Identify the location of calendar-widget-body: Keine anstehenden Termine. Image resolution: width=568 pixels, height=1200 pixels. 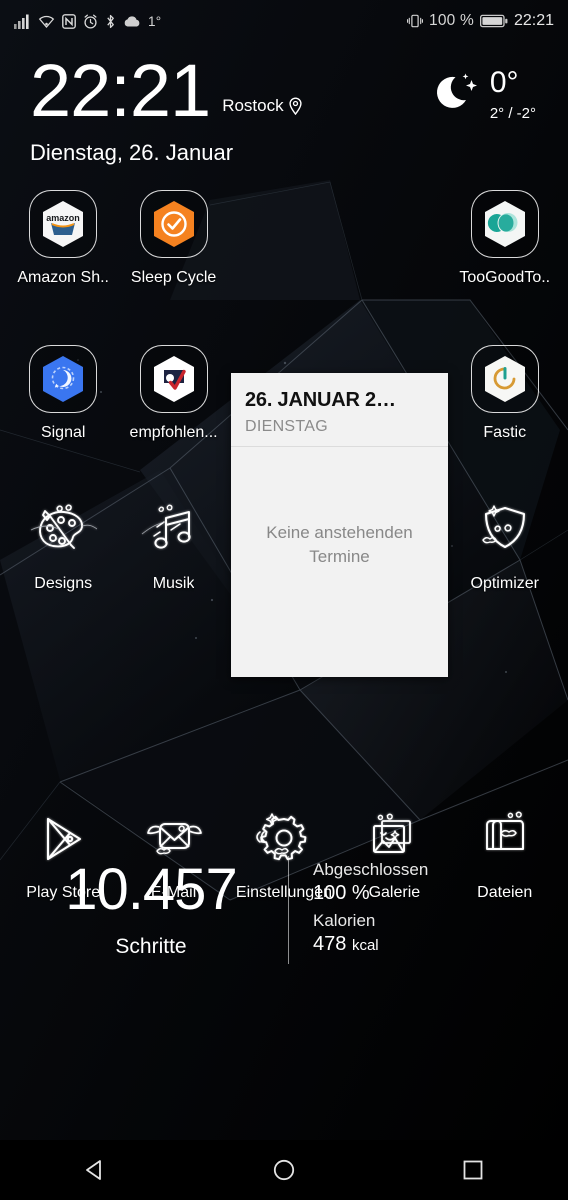
(339, 562).